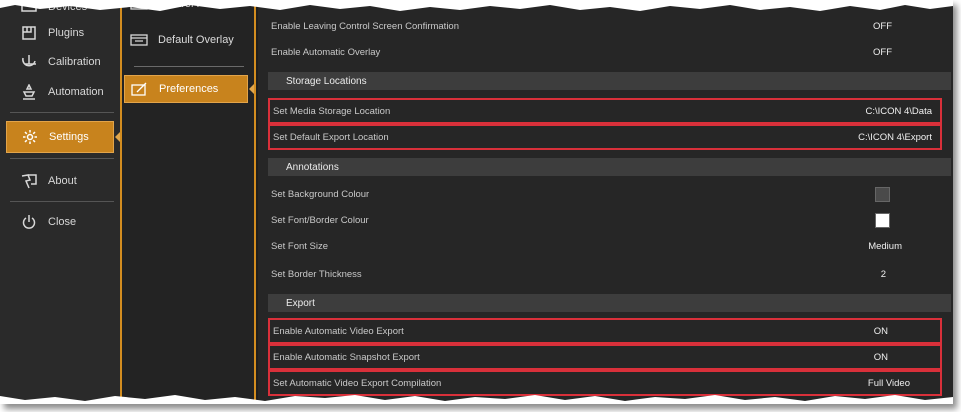  I want to click on nav-item-about: About, so click(60, 181).